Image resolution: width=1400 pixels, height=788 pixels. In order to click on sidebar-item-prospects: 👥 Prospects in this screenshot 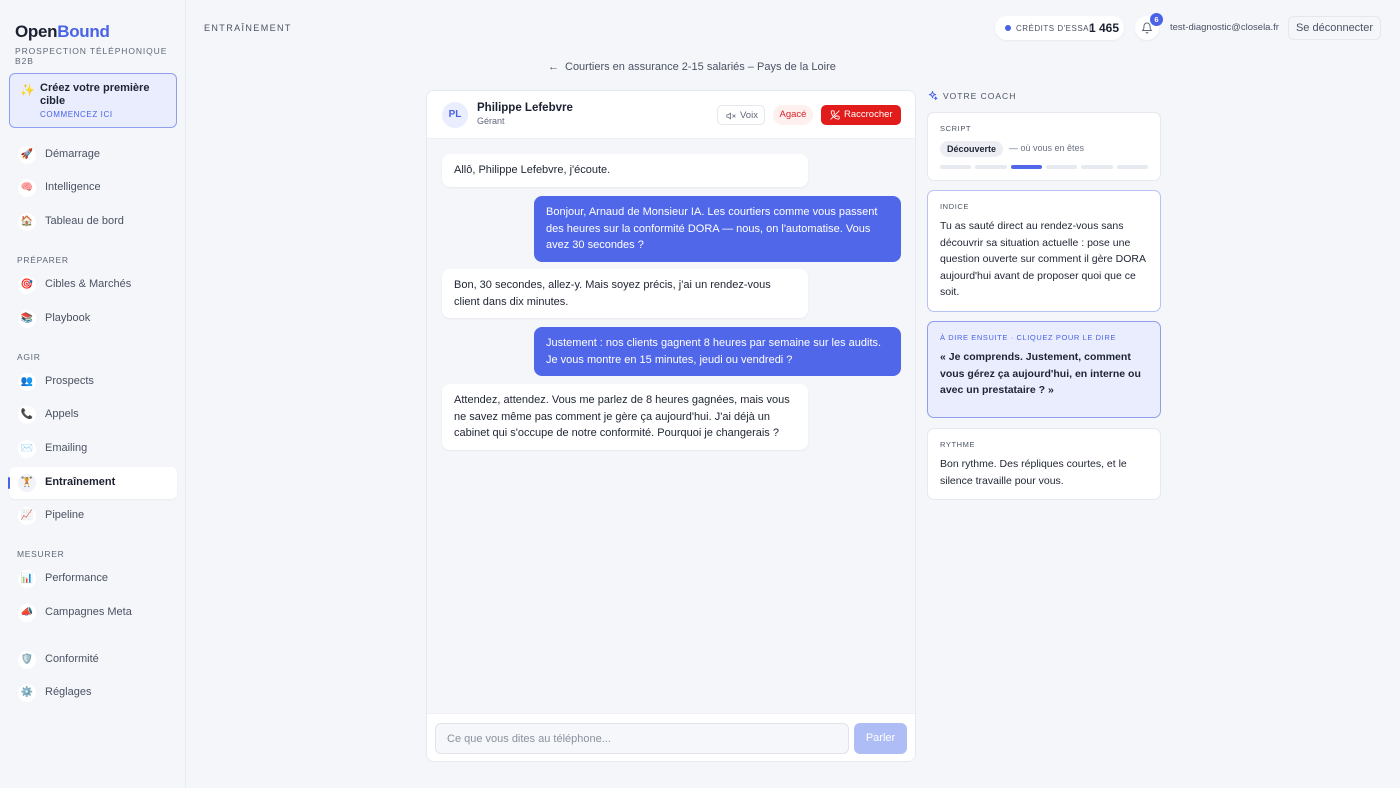, I will do `click(93, 382)`.